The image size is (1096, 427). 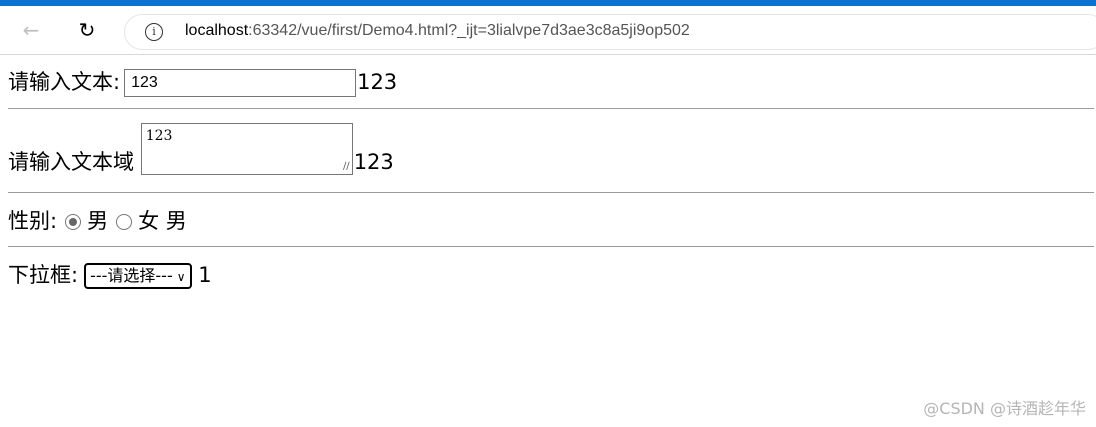 I want to click on textarea-row: 请输入文本域 123 ∕∕ 123, so click(x=201, y=149).